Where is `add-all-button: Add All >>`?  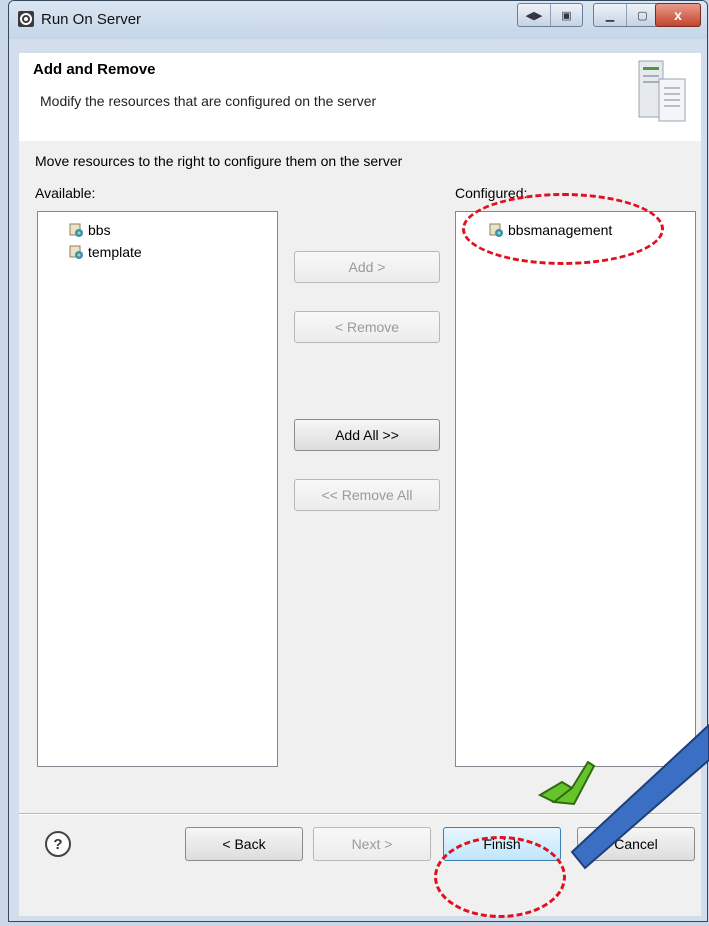 add-all-button: Add All >> is located at coordinates (367, 435).